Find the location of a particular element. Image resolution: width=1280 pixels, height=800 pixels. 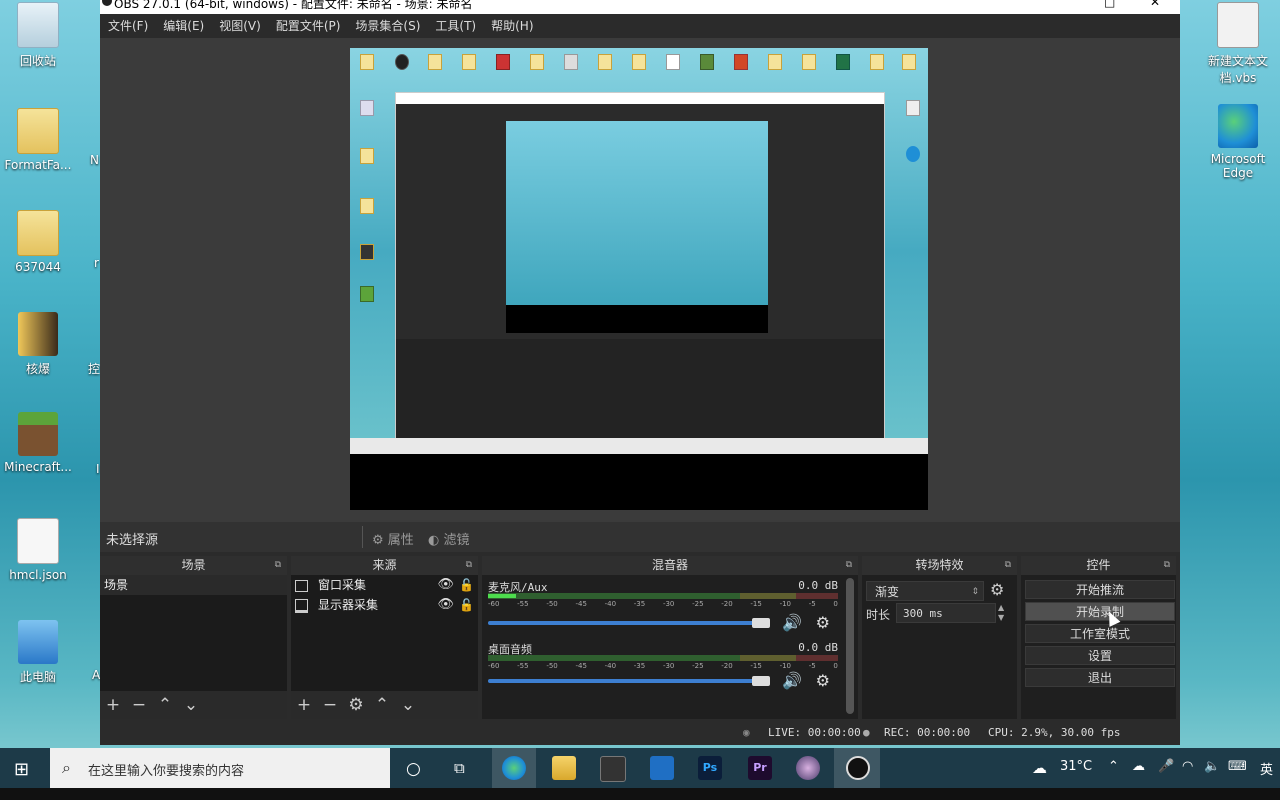

desktop-icon-hebao: 核爆 is located at coordinates (38, 344).